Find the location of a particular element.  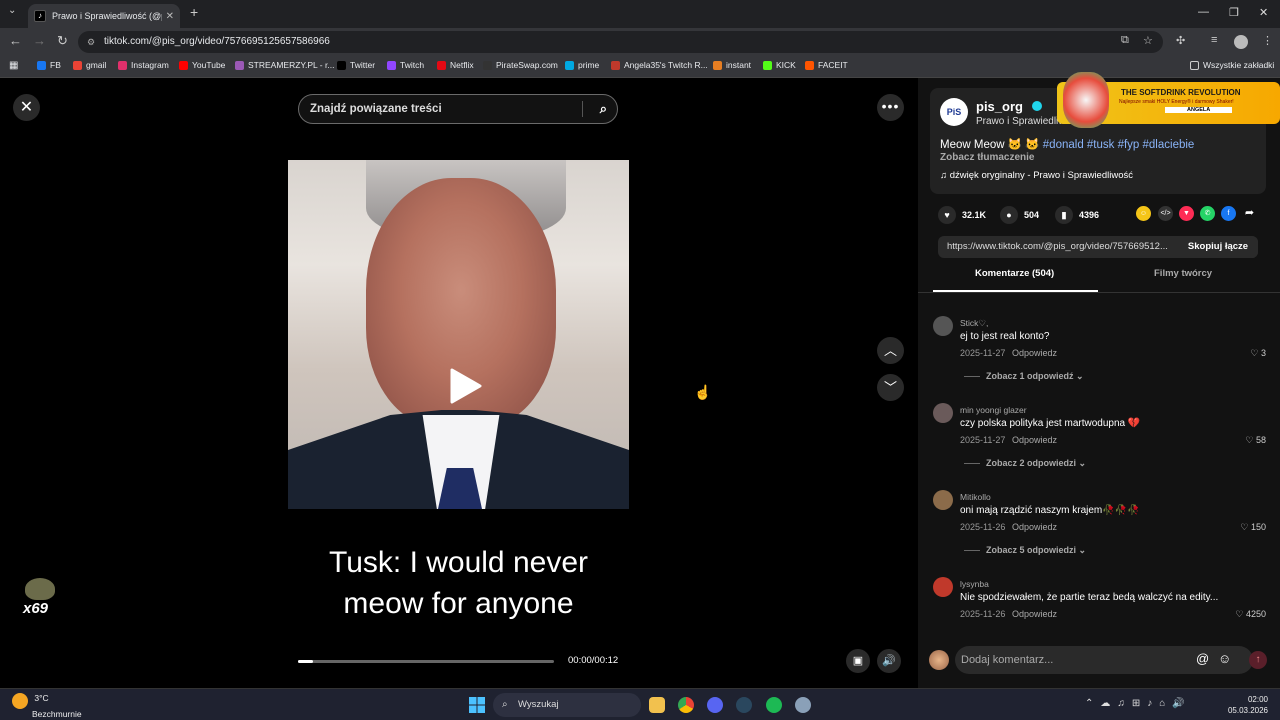

menu-icon: ⋮ is located at coordinates (1267, 40).